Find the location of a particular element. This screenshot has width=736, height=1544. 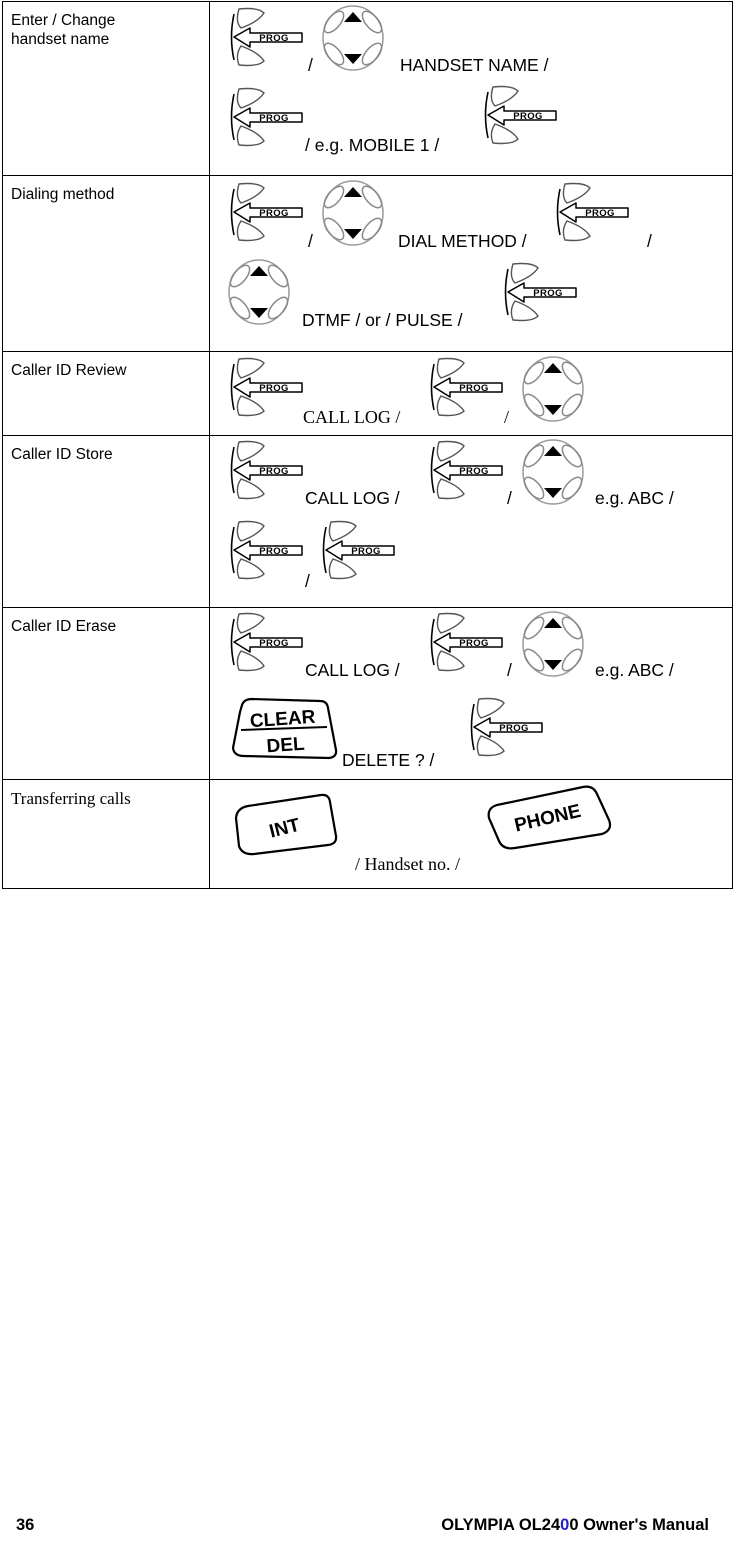

row-label: Caller ID Store is located at coordinates (106, 521).